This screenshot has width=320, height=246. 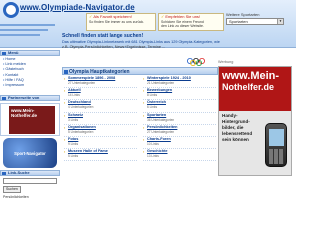 What do you see at coordinates (74, 95) in the screenshot?
I see `category-count: 14 Links` at bounding box center [74, 95].